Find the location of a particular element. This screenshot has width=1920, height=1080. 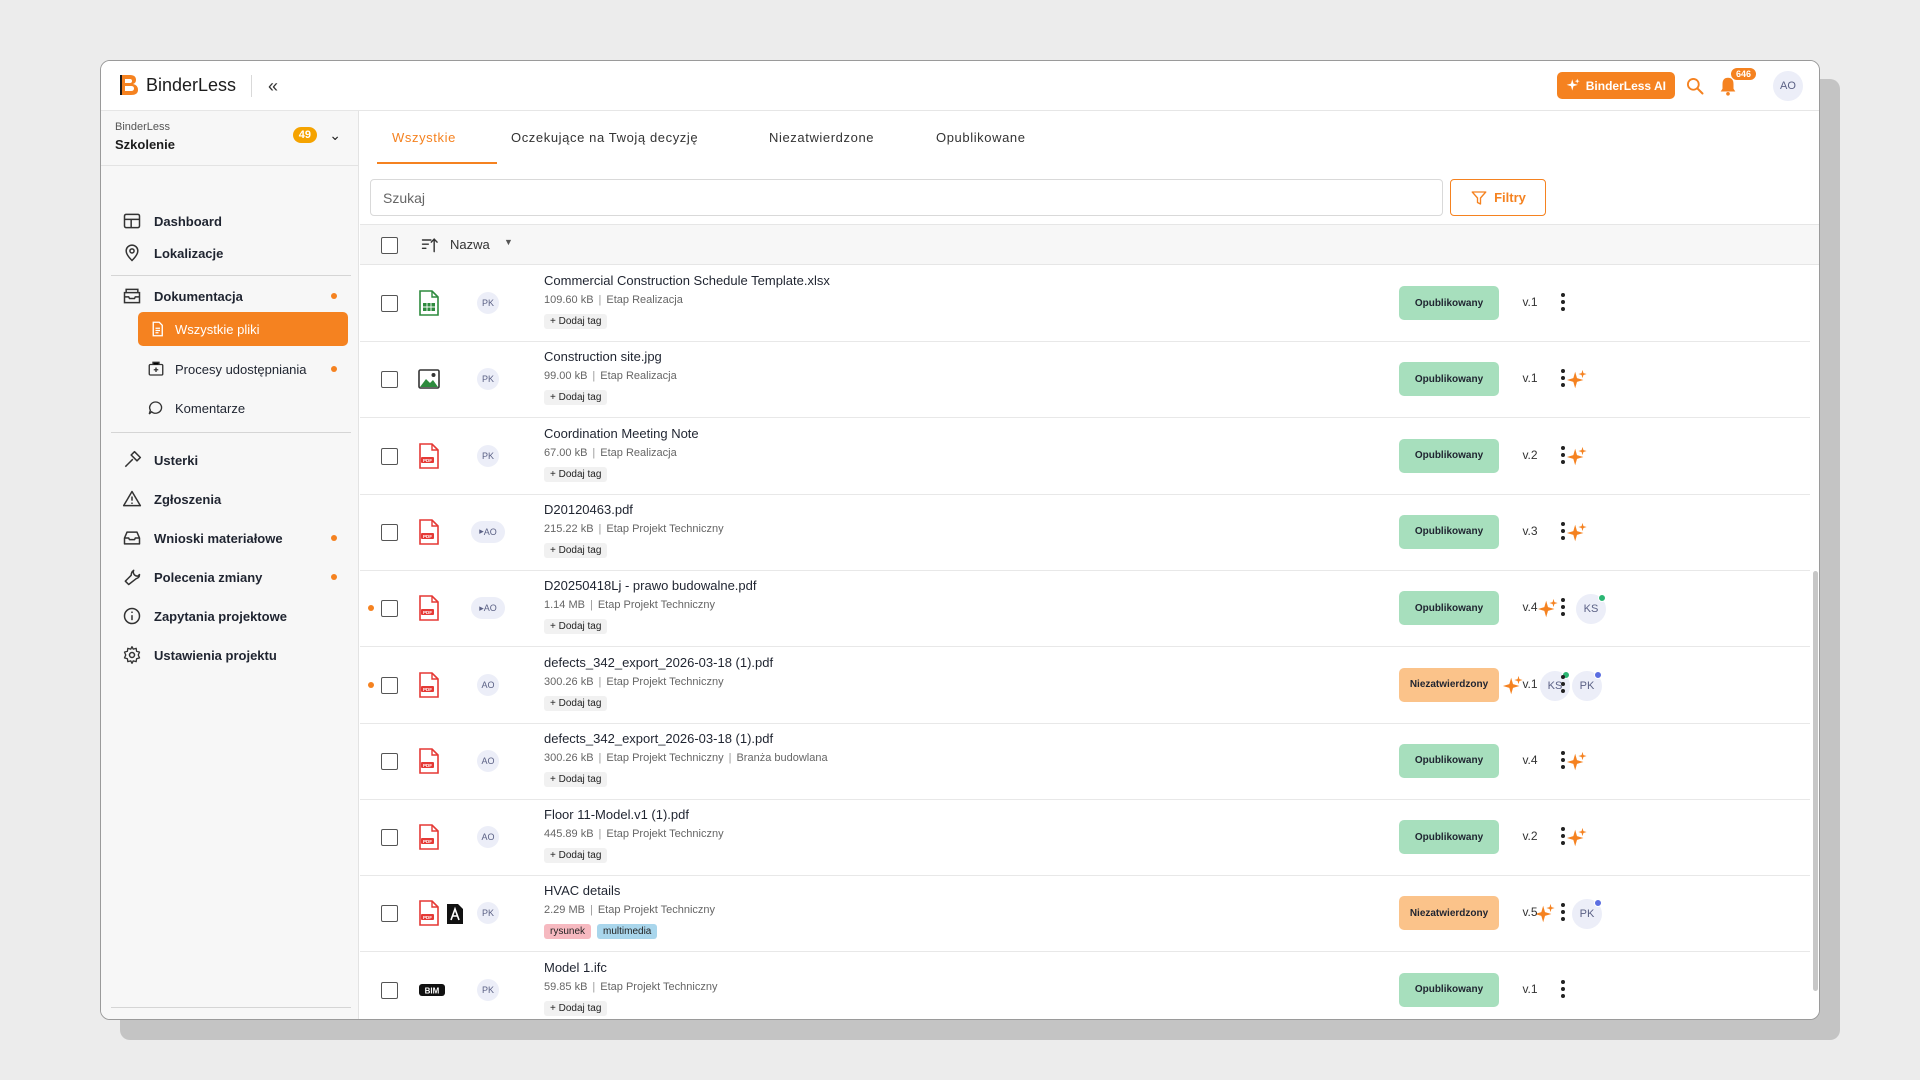

file-name: HVAC details is located at coordinates (582, 890).